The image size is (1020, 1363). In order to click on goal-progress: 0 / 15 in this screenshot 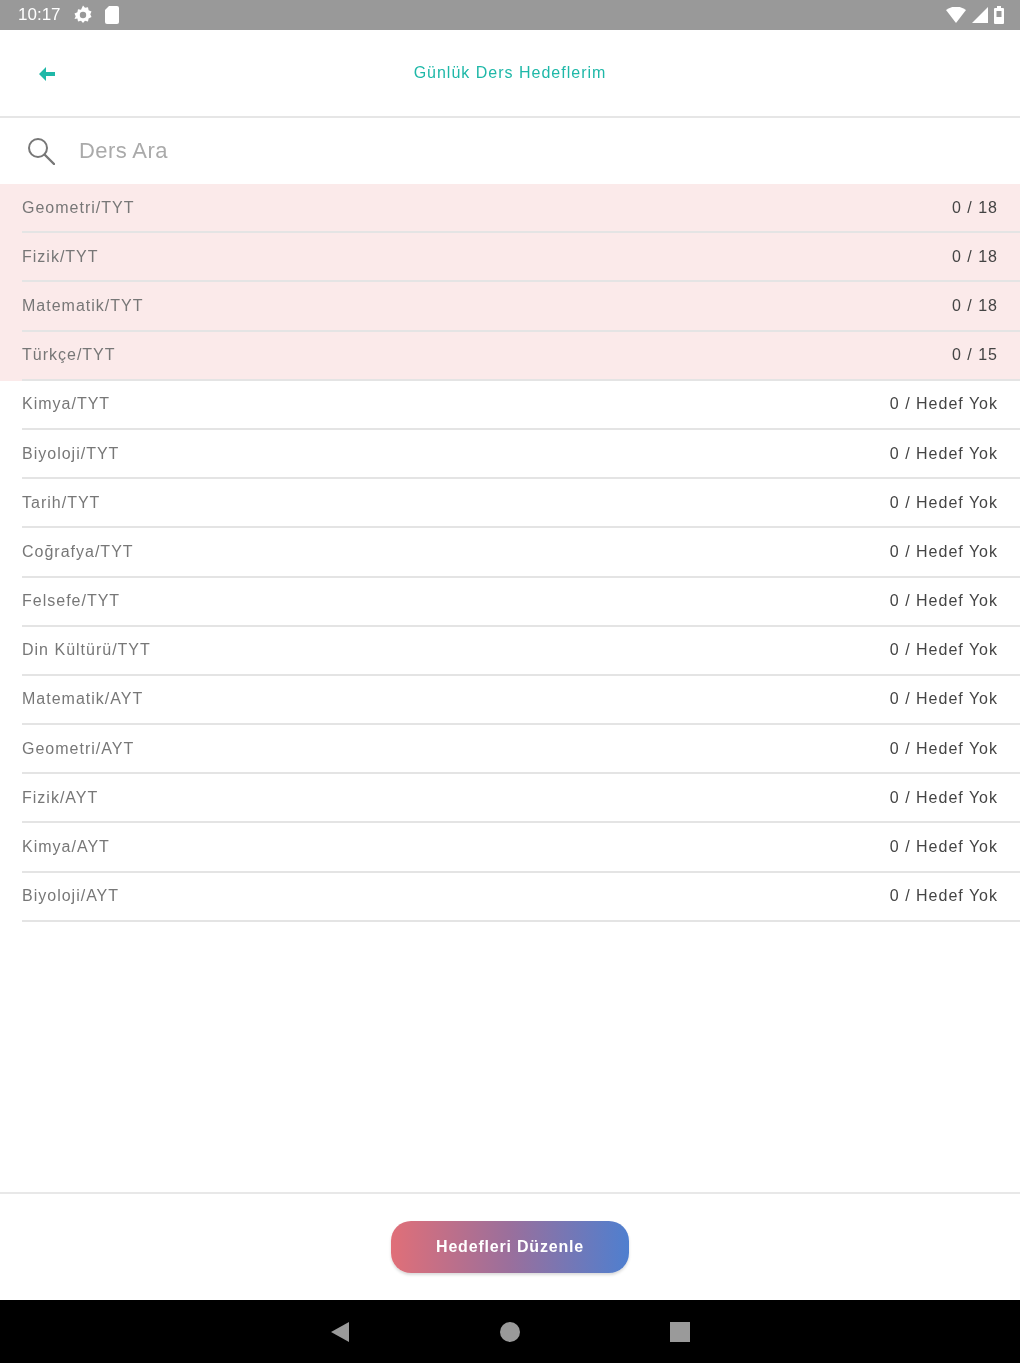, I will do `click(974, 355)`.